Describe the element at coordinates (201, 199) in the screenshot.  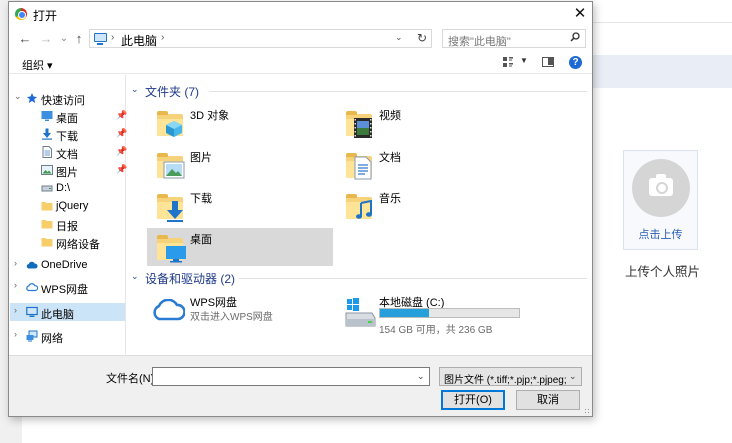
I see `folder-name: 下载` at that location.